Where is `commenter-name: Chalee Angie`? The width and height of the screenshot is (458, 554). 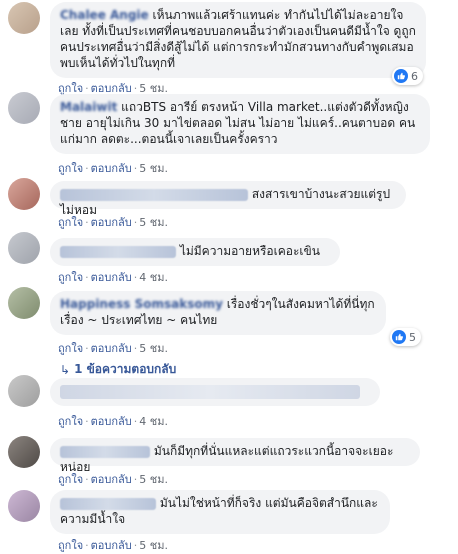 commenter-name: Chalee Angie is located at coordinates (104, 15).